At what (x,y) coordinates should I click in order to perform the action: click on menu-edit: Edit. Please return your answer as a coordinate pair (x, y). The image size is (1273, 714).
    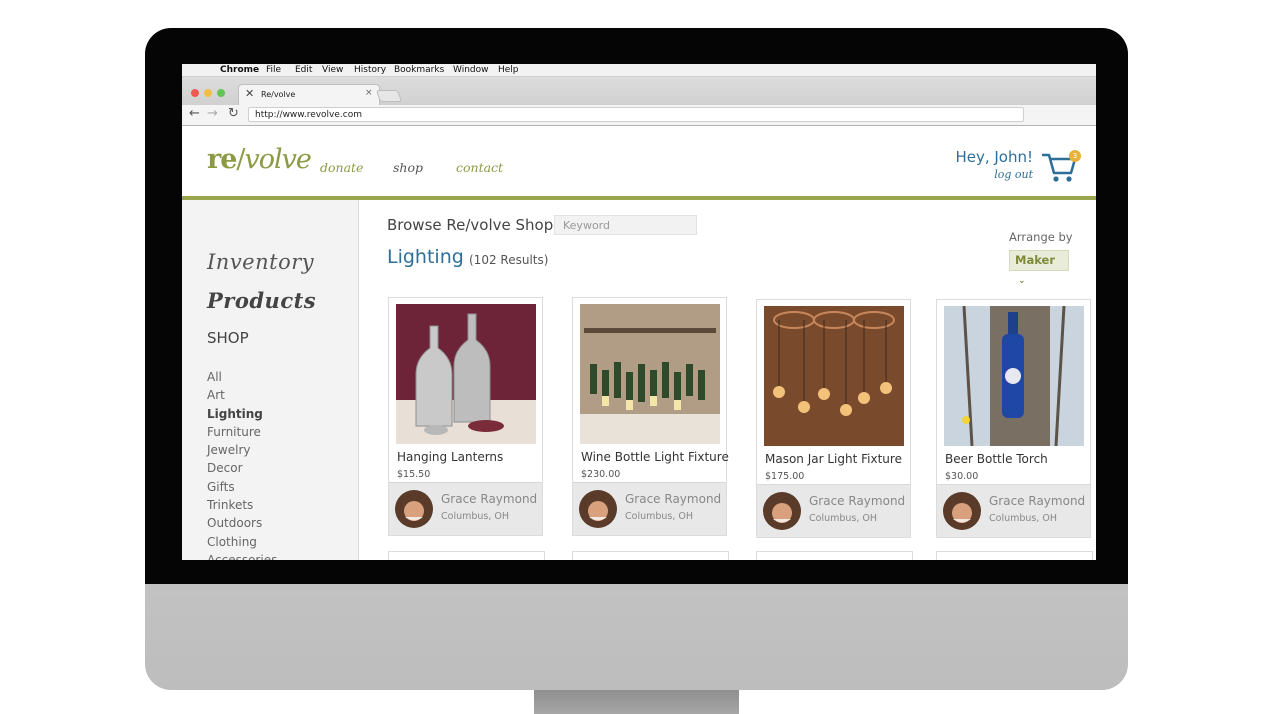
    Looking at the image, I should click on (303, 70).